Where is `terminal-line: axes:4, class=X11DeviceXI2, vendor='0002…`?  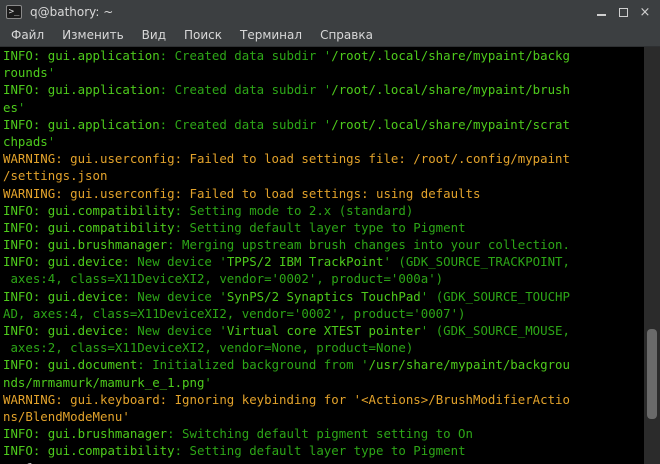 terminal-line: axes:4, class=X11DeviceXI2, vendor='0002… is located at coordinates (323, 278).